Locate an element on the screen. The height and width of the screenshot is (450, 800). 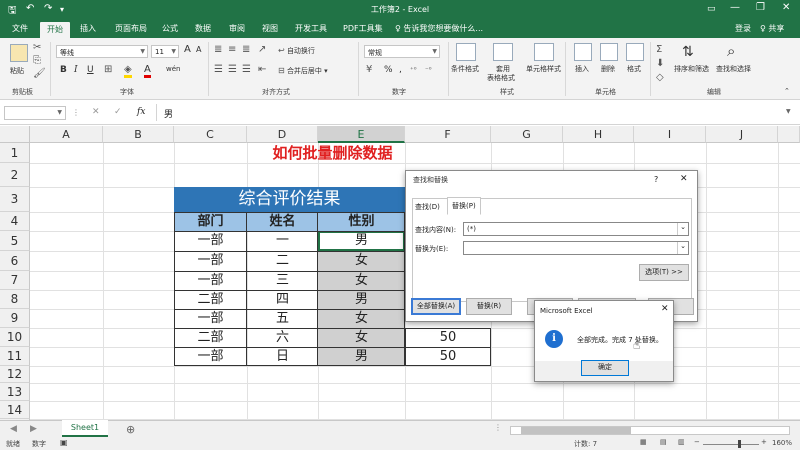
underline-button: U is located at coordinates (90, 70).